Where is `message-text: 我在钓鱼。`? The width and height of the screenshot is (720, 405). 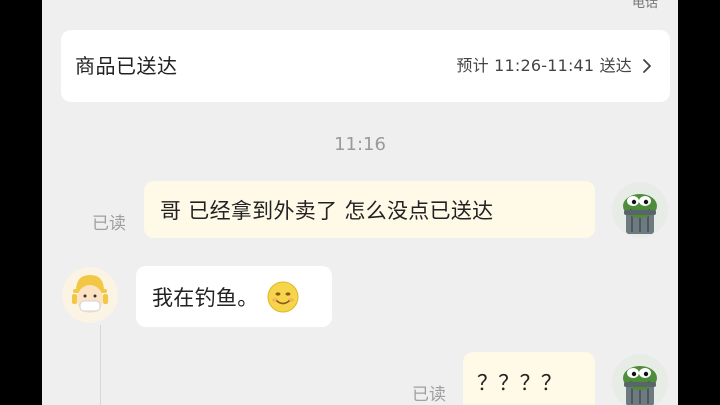
message-text: 我在钓鱼。 is located at coordinates (205, 297).